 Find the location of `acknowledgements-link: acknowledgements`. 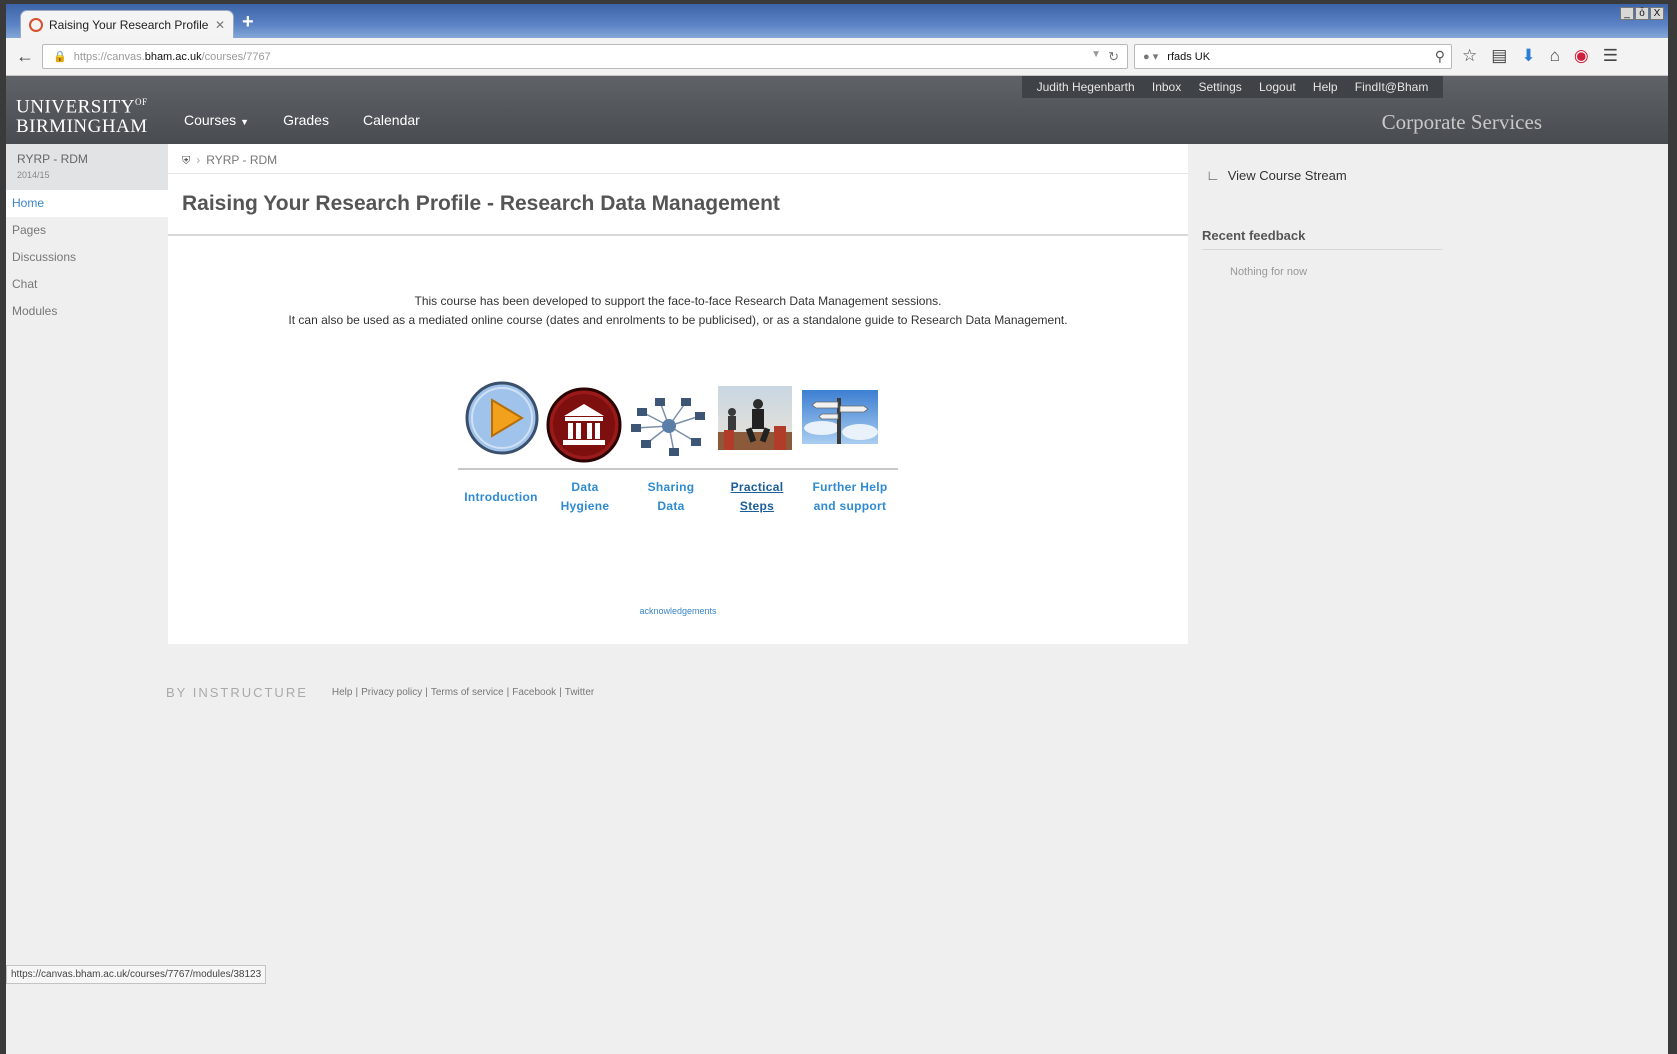

acknowledgements-link: acknowledgements is located at coordinates (678, 611).